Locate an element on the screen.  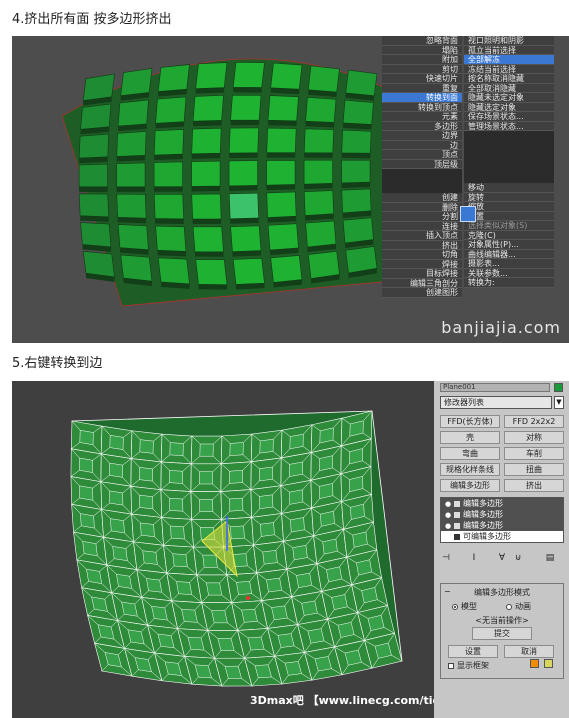
modifier-button-extrude: 挤出 is located at coordinates (534, 485).